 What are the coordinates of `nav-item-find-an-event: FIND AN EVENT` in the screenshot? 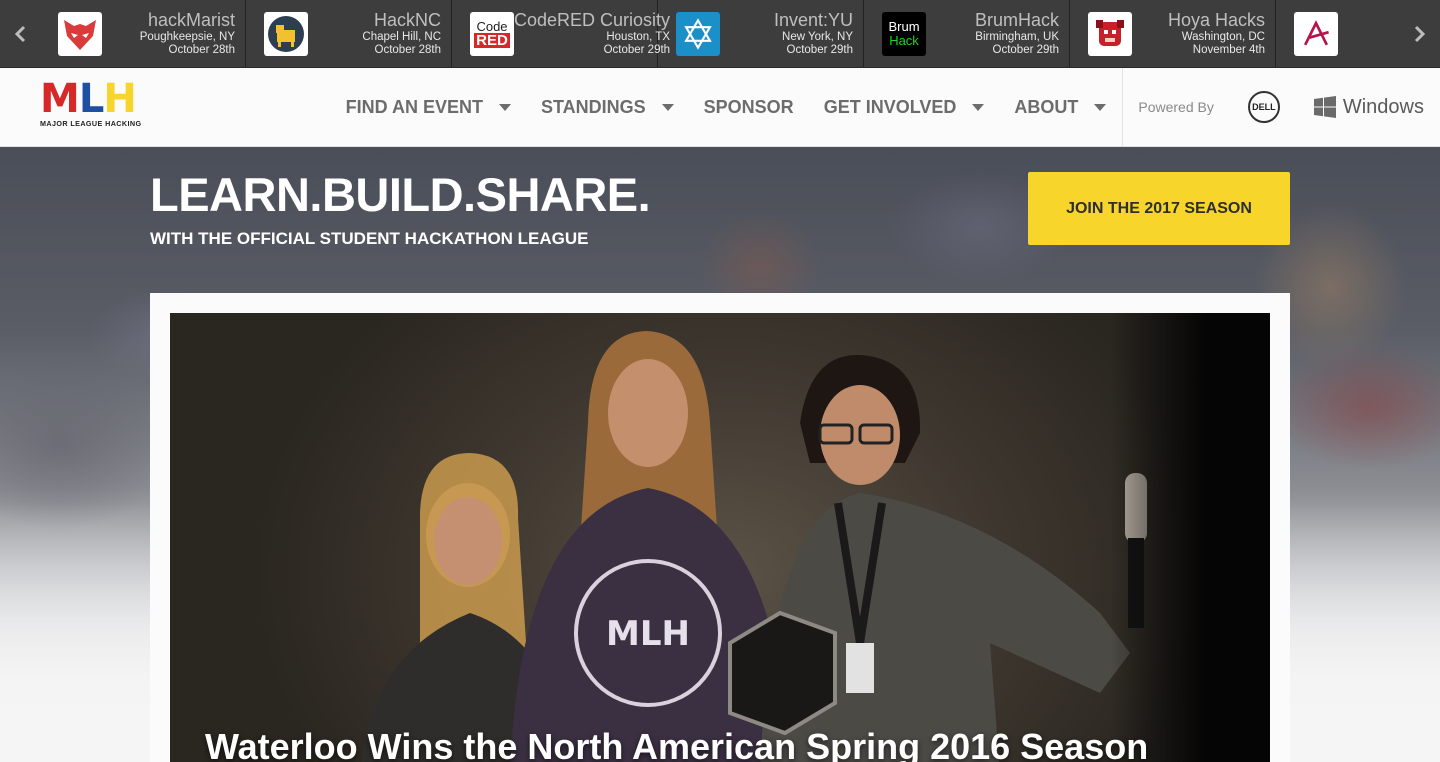 It's located at (428, 107).